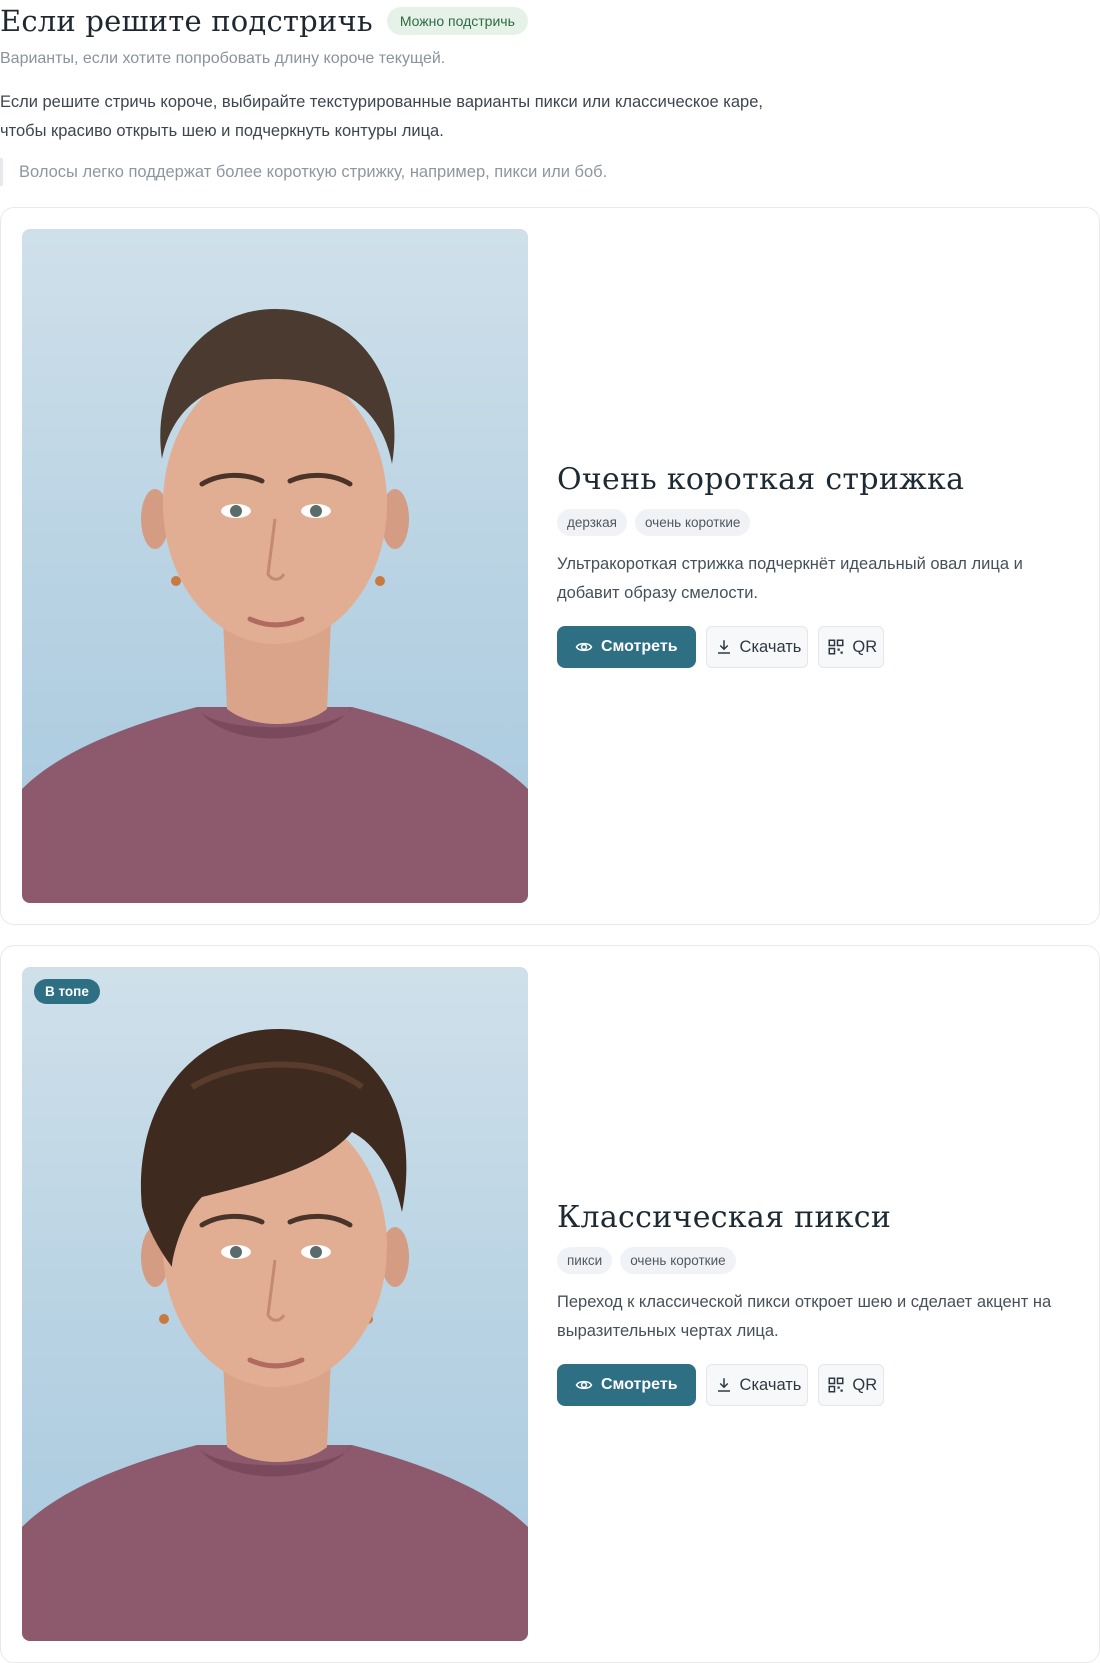 This screenshot has height=1663, width=1100. Describe the element at coordinates (67, 991) in the screenshot. I see `top-badge: В топе` at that location.